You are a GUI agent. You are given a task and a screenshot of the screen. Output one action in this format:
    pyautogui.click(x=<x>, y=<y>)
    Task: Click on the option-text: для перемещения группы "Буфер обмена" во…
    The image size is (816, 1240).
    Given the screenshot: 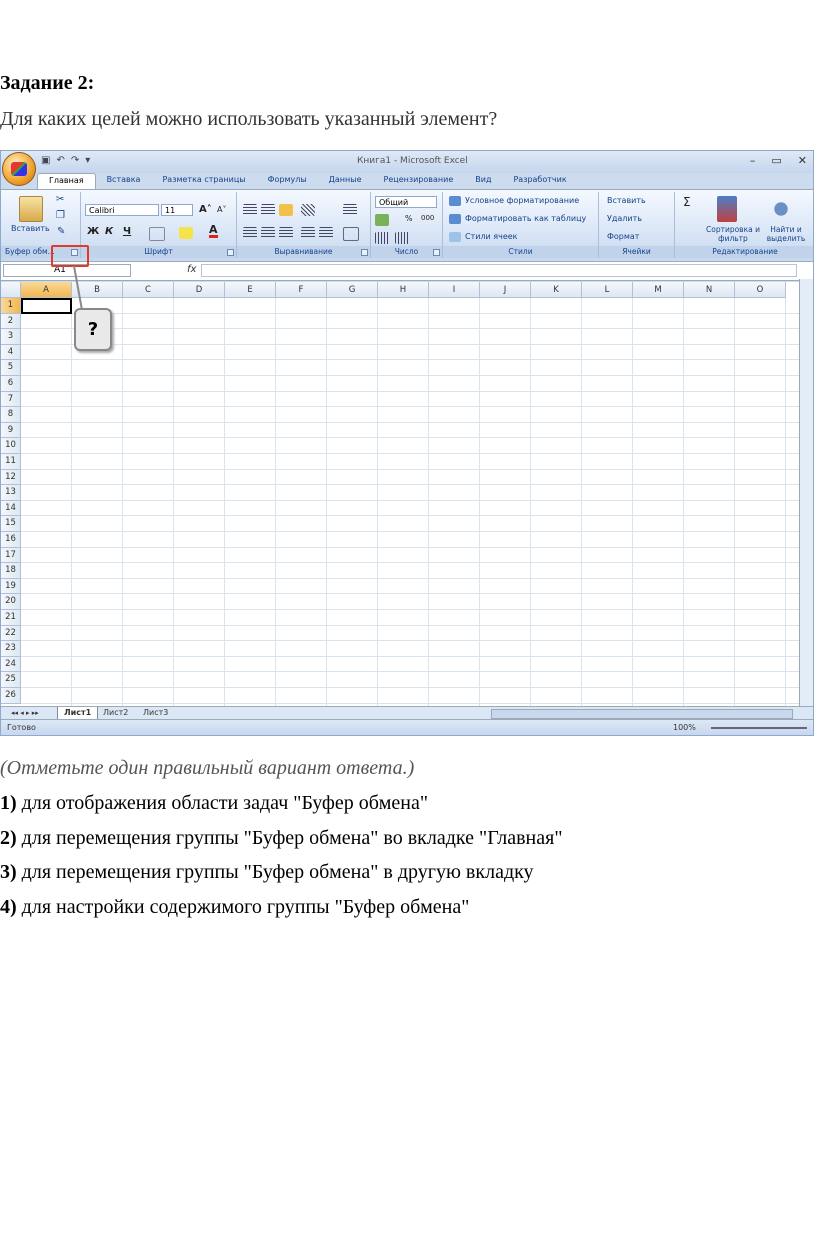 What is the action you would take?
    pyautogui.click(x=289, y=838)
    